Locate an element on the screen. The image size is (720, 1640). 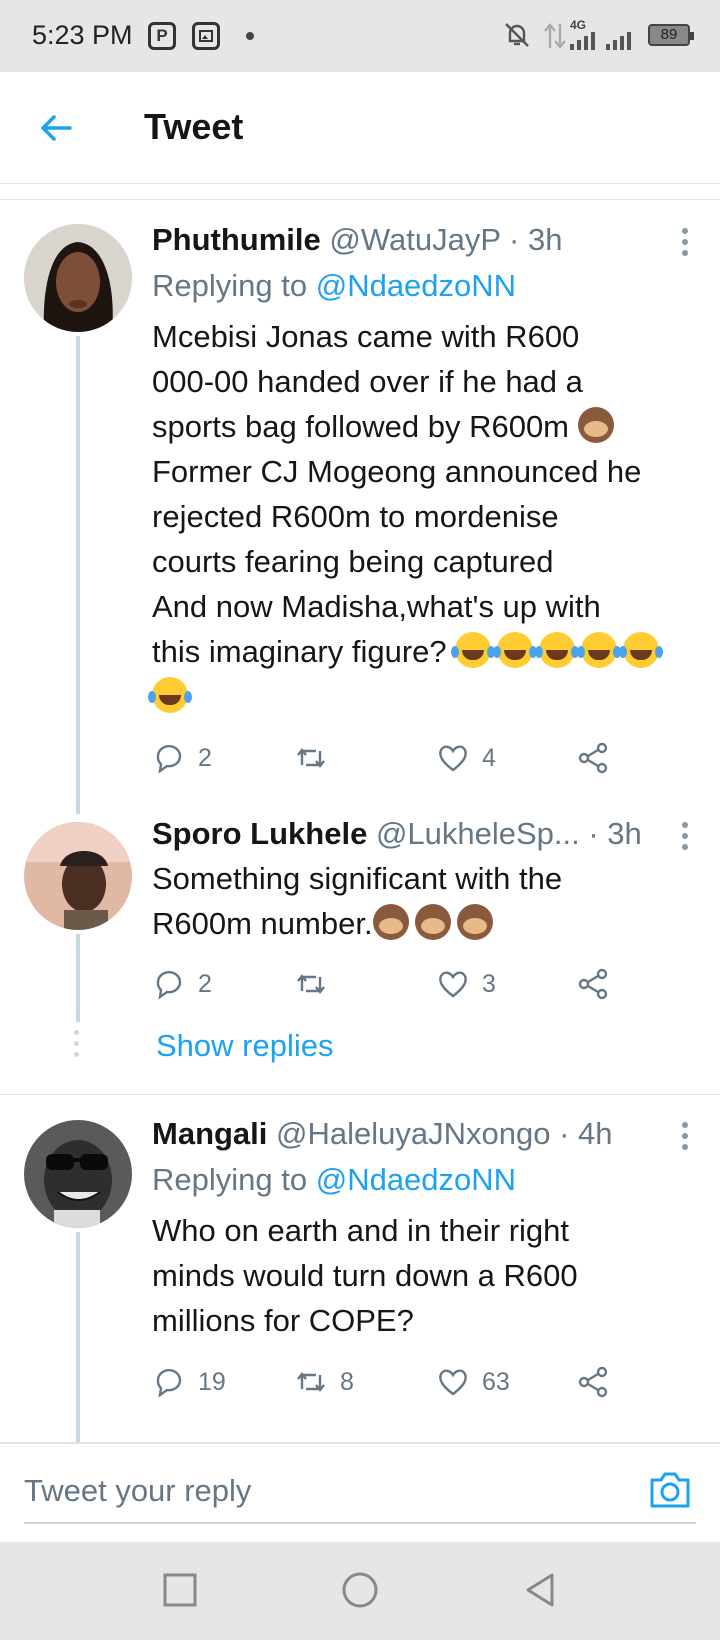
like-button: 4 is located at coordinates (466, 758).